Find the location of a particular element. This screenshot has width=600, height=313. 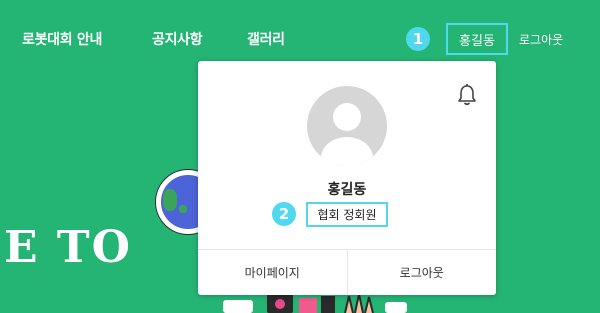

profile-card-footer: 마이페이지 로그아웃 is located at coordinates (347, 272).